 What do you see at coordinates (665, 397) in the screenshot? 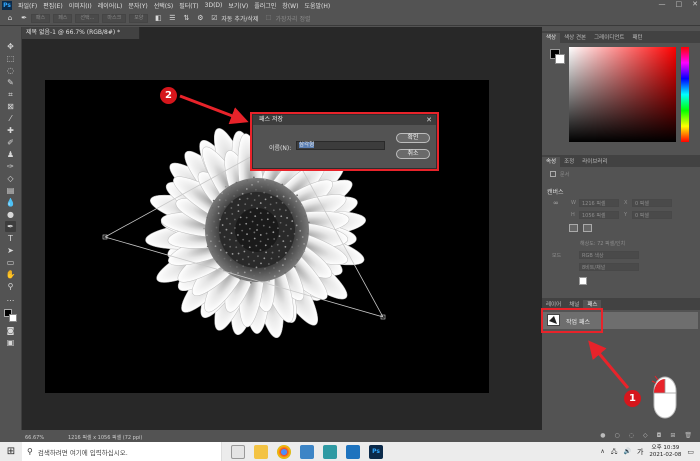
I see `mouse-click-icon` at bounding box center [665, 397].